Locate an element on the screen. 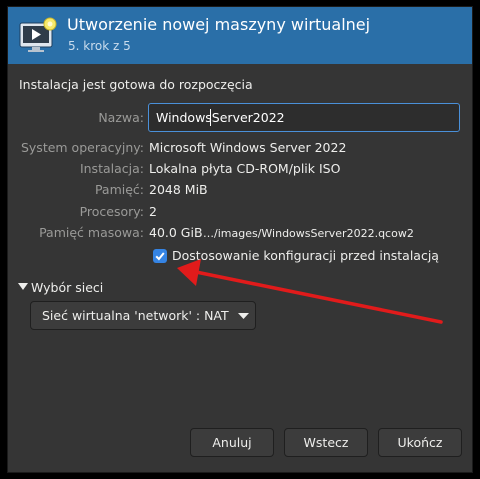 The height and width of the screenshot is (479, 480). red-annotation-arrow is located at coordinates (310, 291).